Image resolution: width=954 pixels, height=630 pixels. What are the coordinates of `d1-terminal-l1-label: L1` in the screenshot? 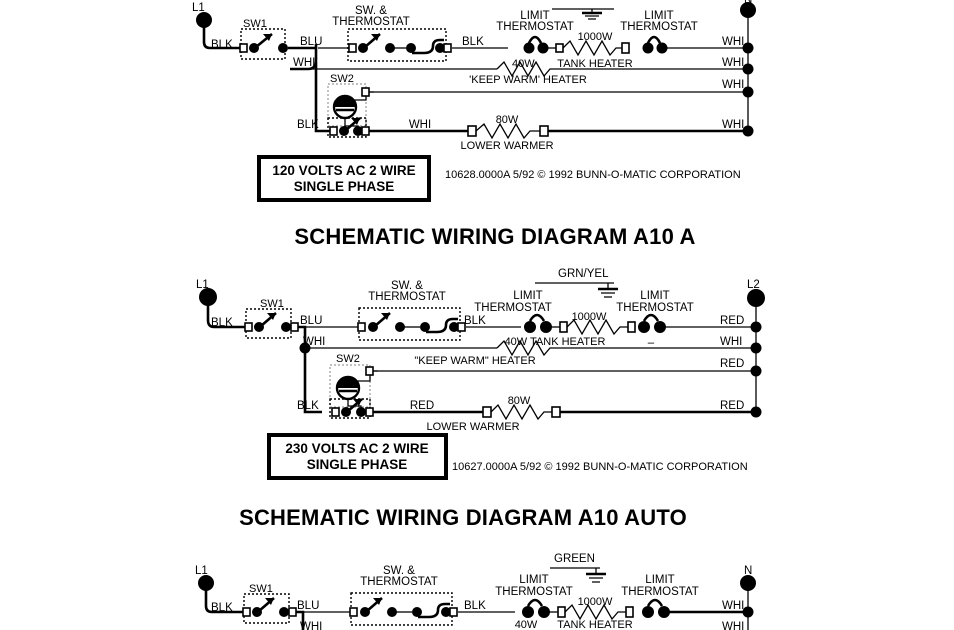 It's located at (198, 8).